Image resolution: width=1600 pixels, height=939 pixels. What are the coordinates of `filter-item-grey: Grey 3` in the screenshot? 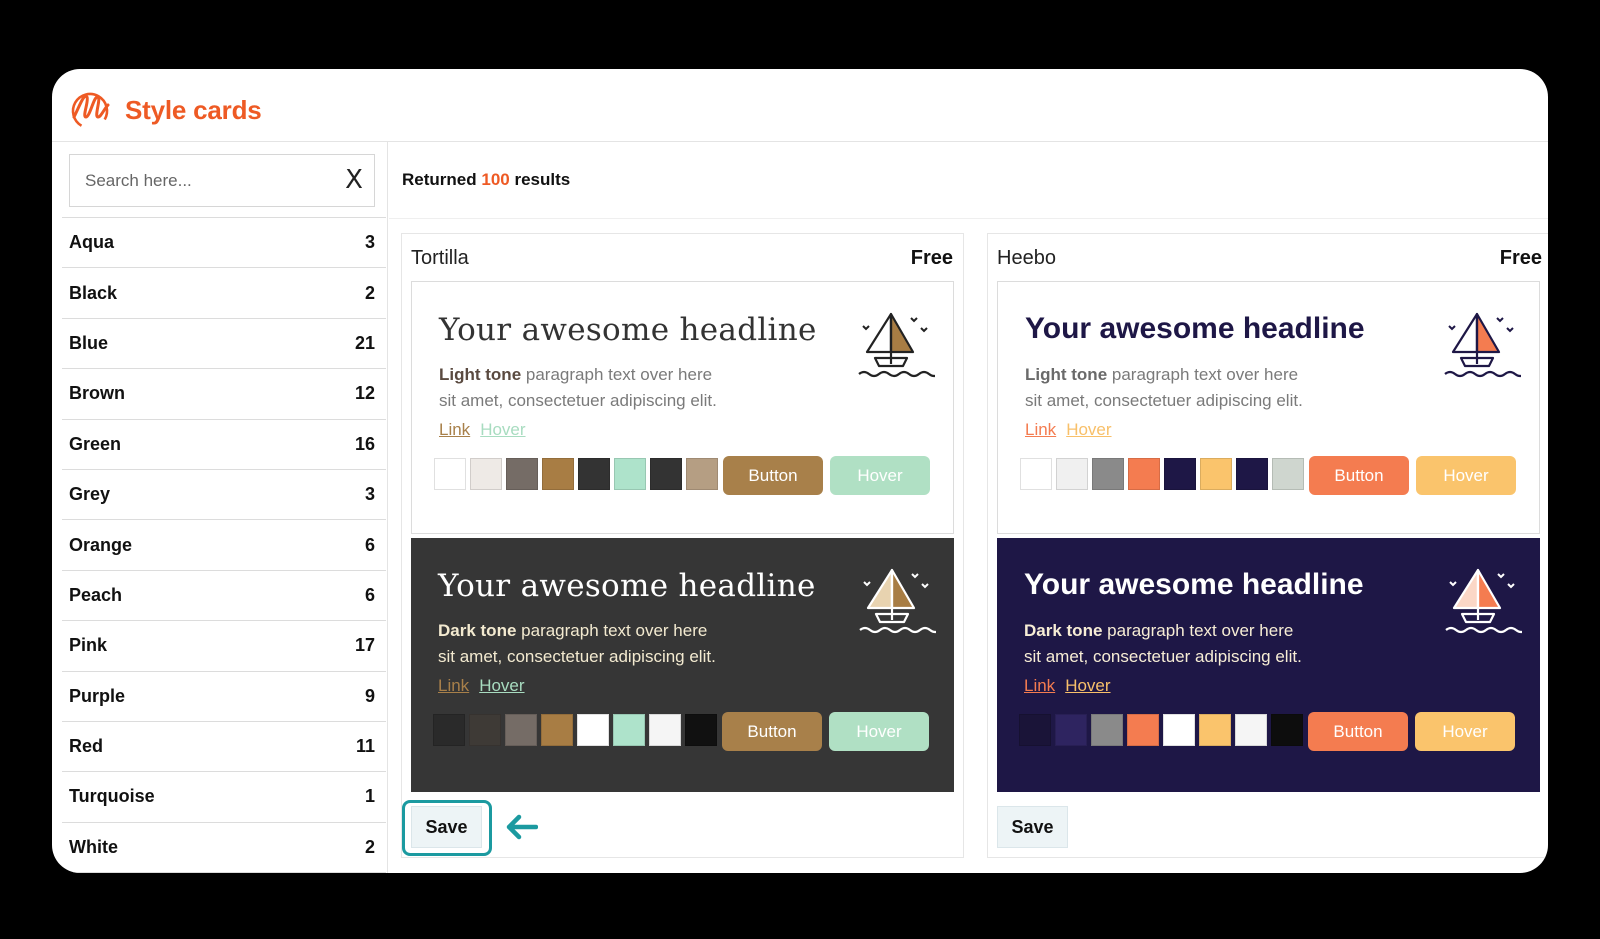 It's located at (224, 495).